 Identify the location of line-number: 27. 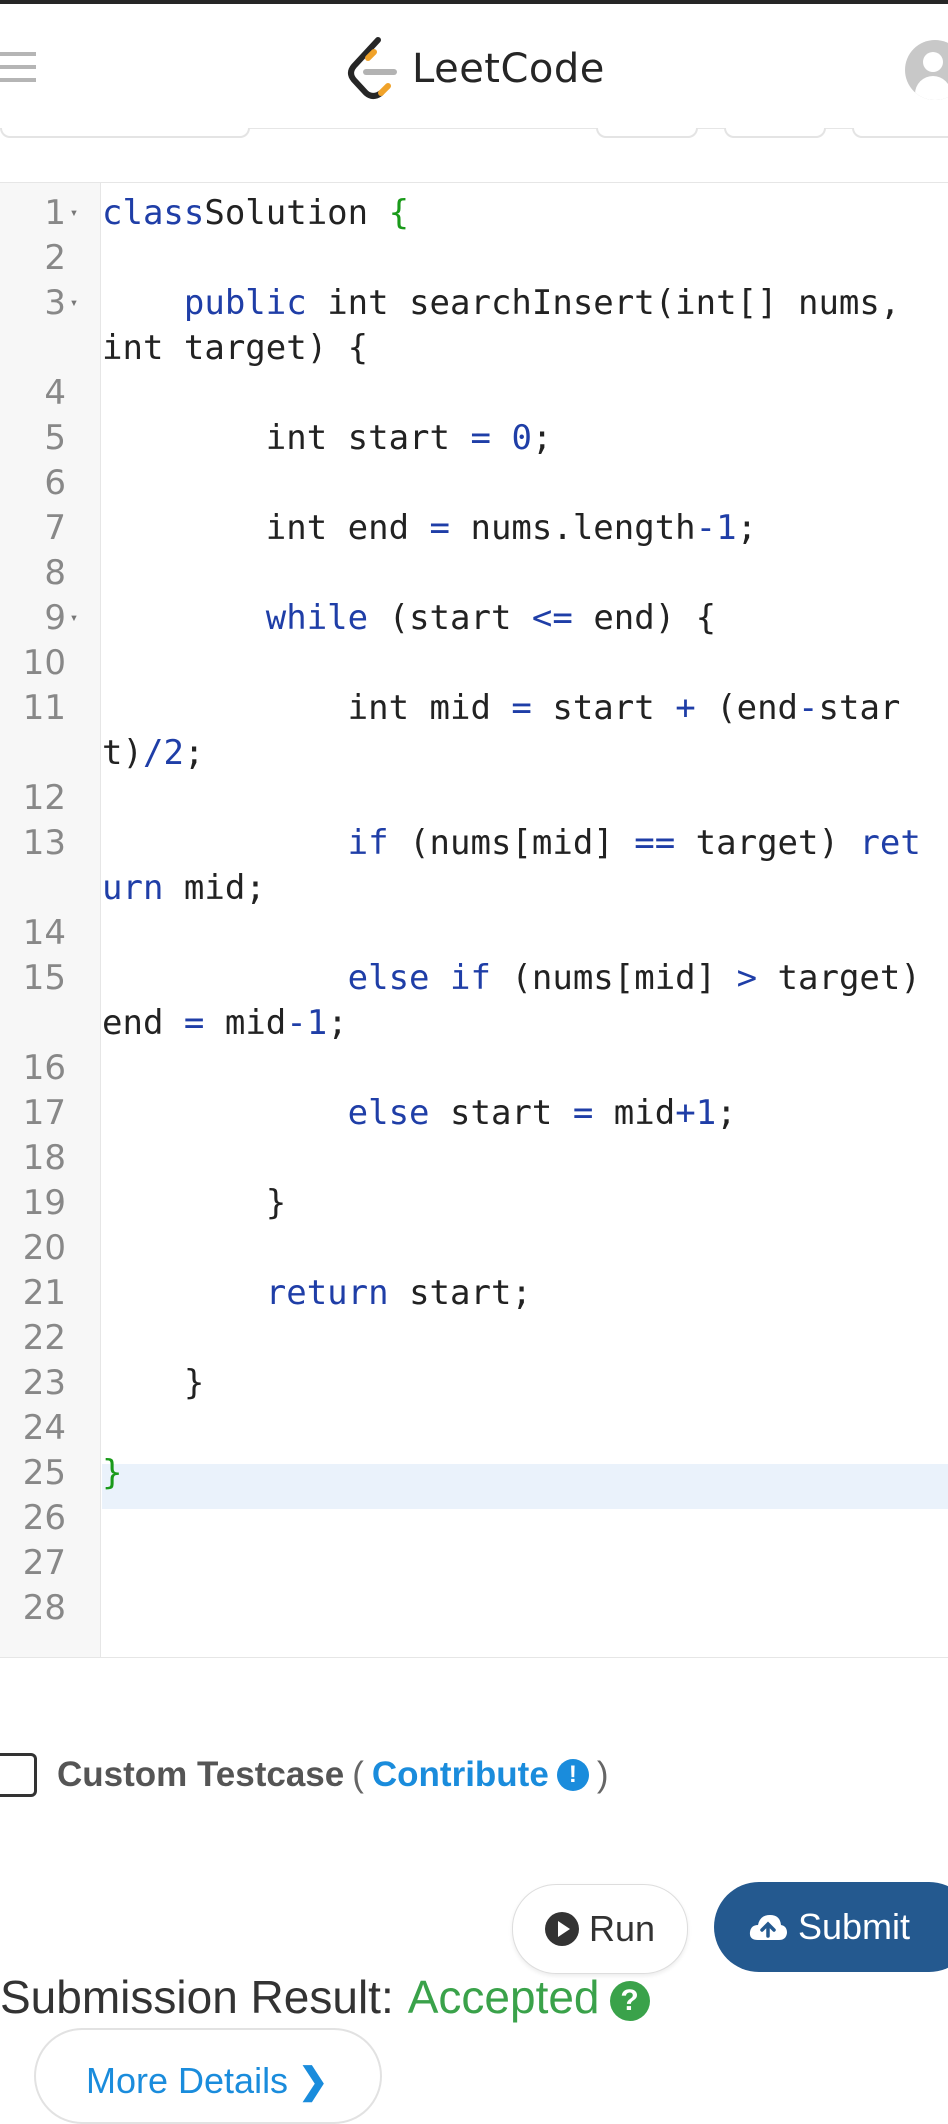
(44, 1563).